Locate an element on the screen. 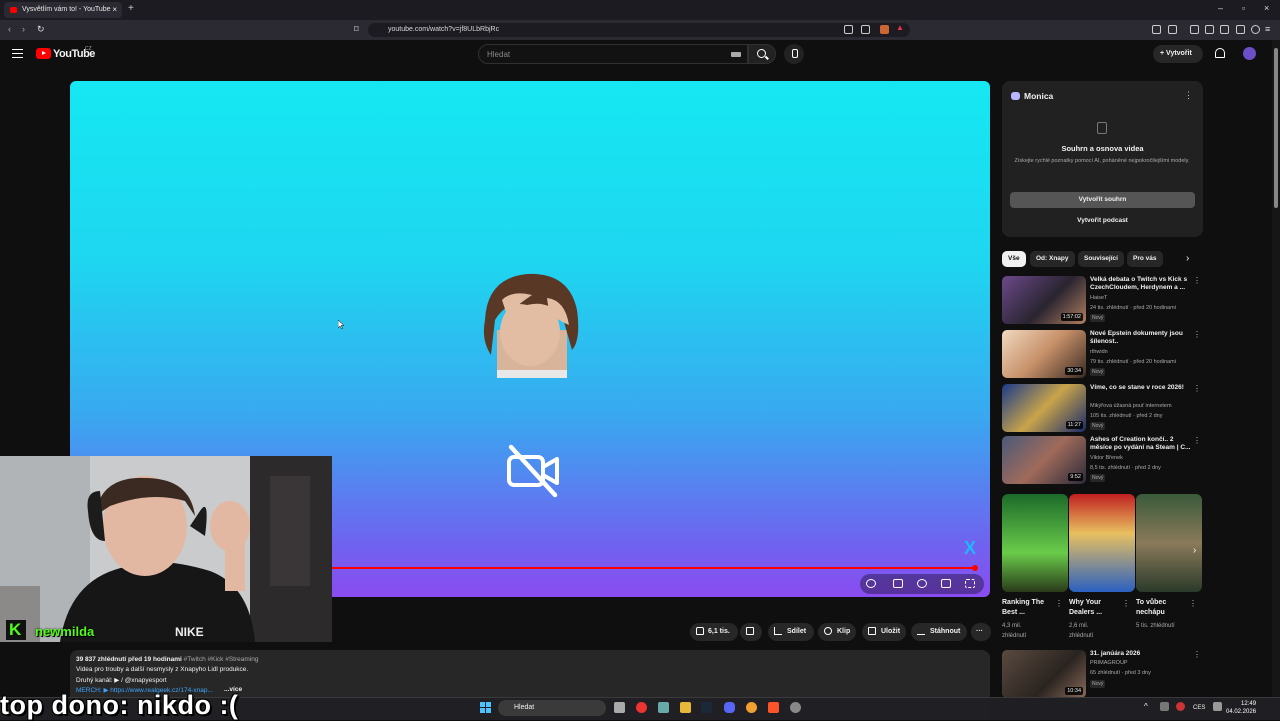 This screenshot has height=721, width=1280. wallet-icon is located at coordinates (1224, 29).